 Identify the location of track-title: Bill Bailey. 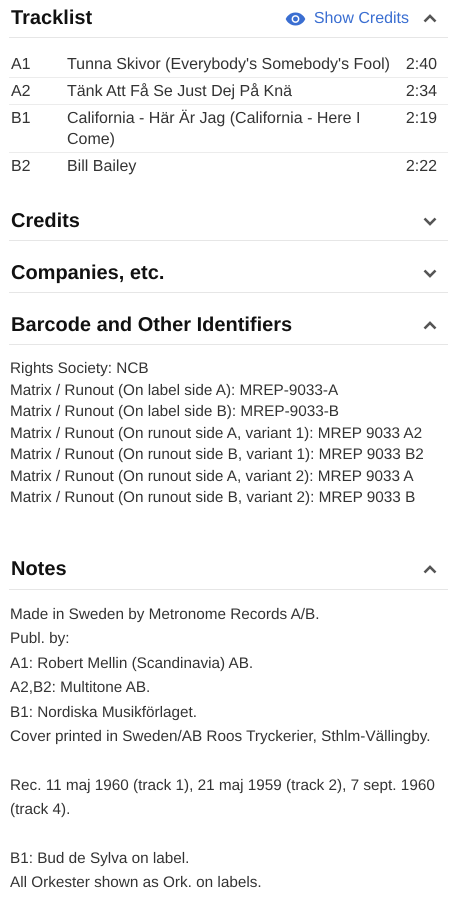
(102, 167).